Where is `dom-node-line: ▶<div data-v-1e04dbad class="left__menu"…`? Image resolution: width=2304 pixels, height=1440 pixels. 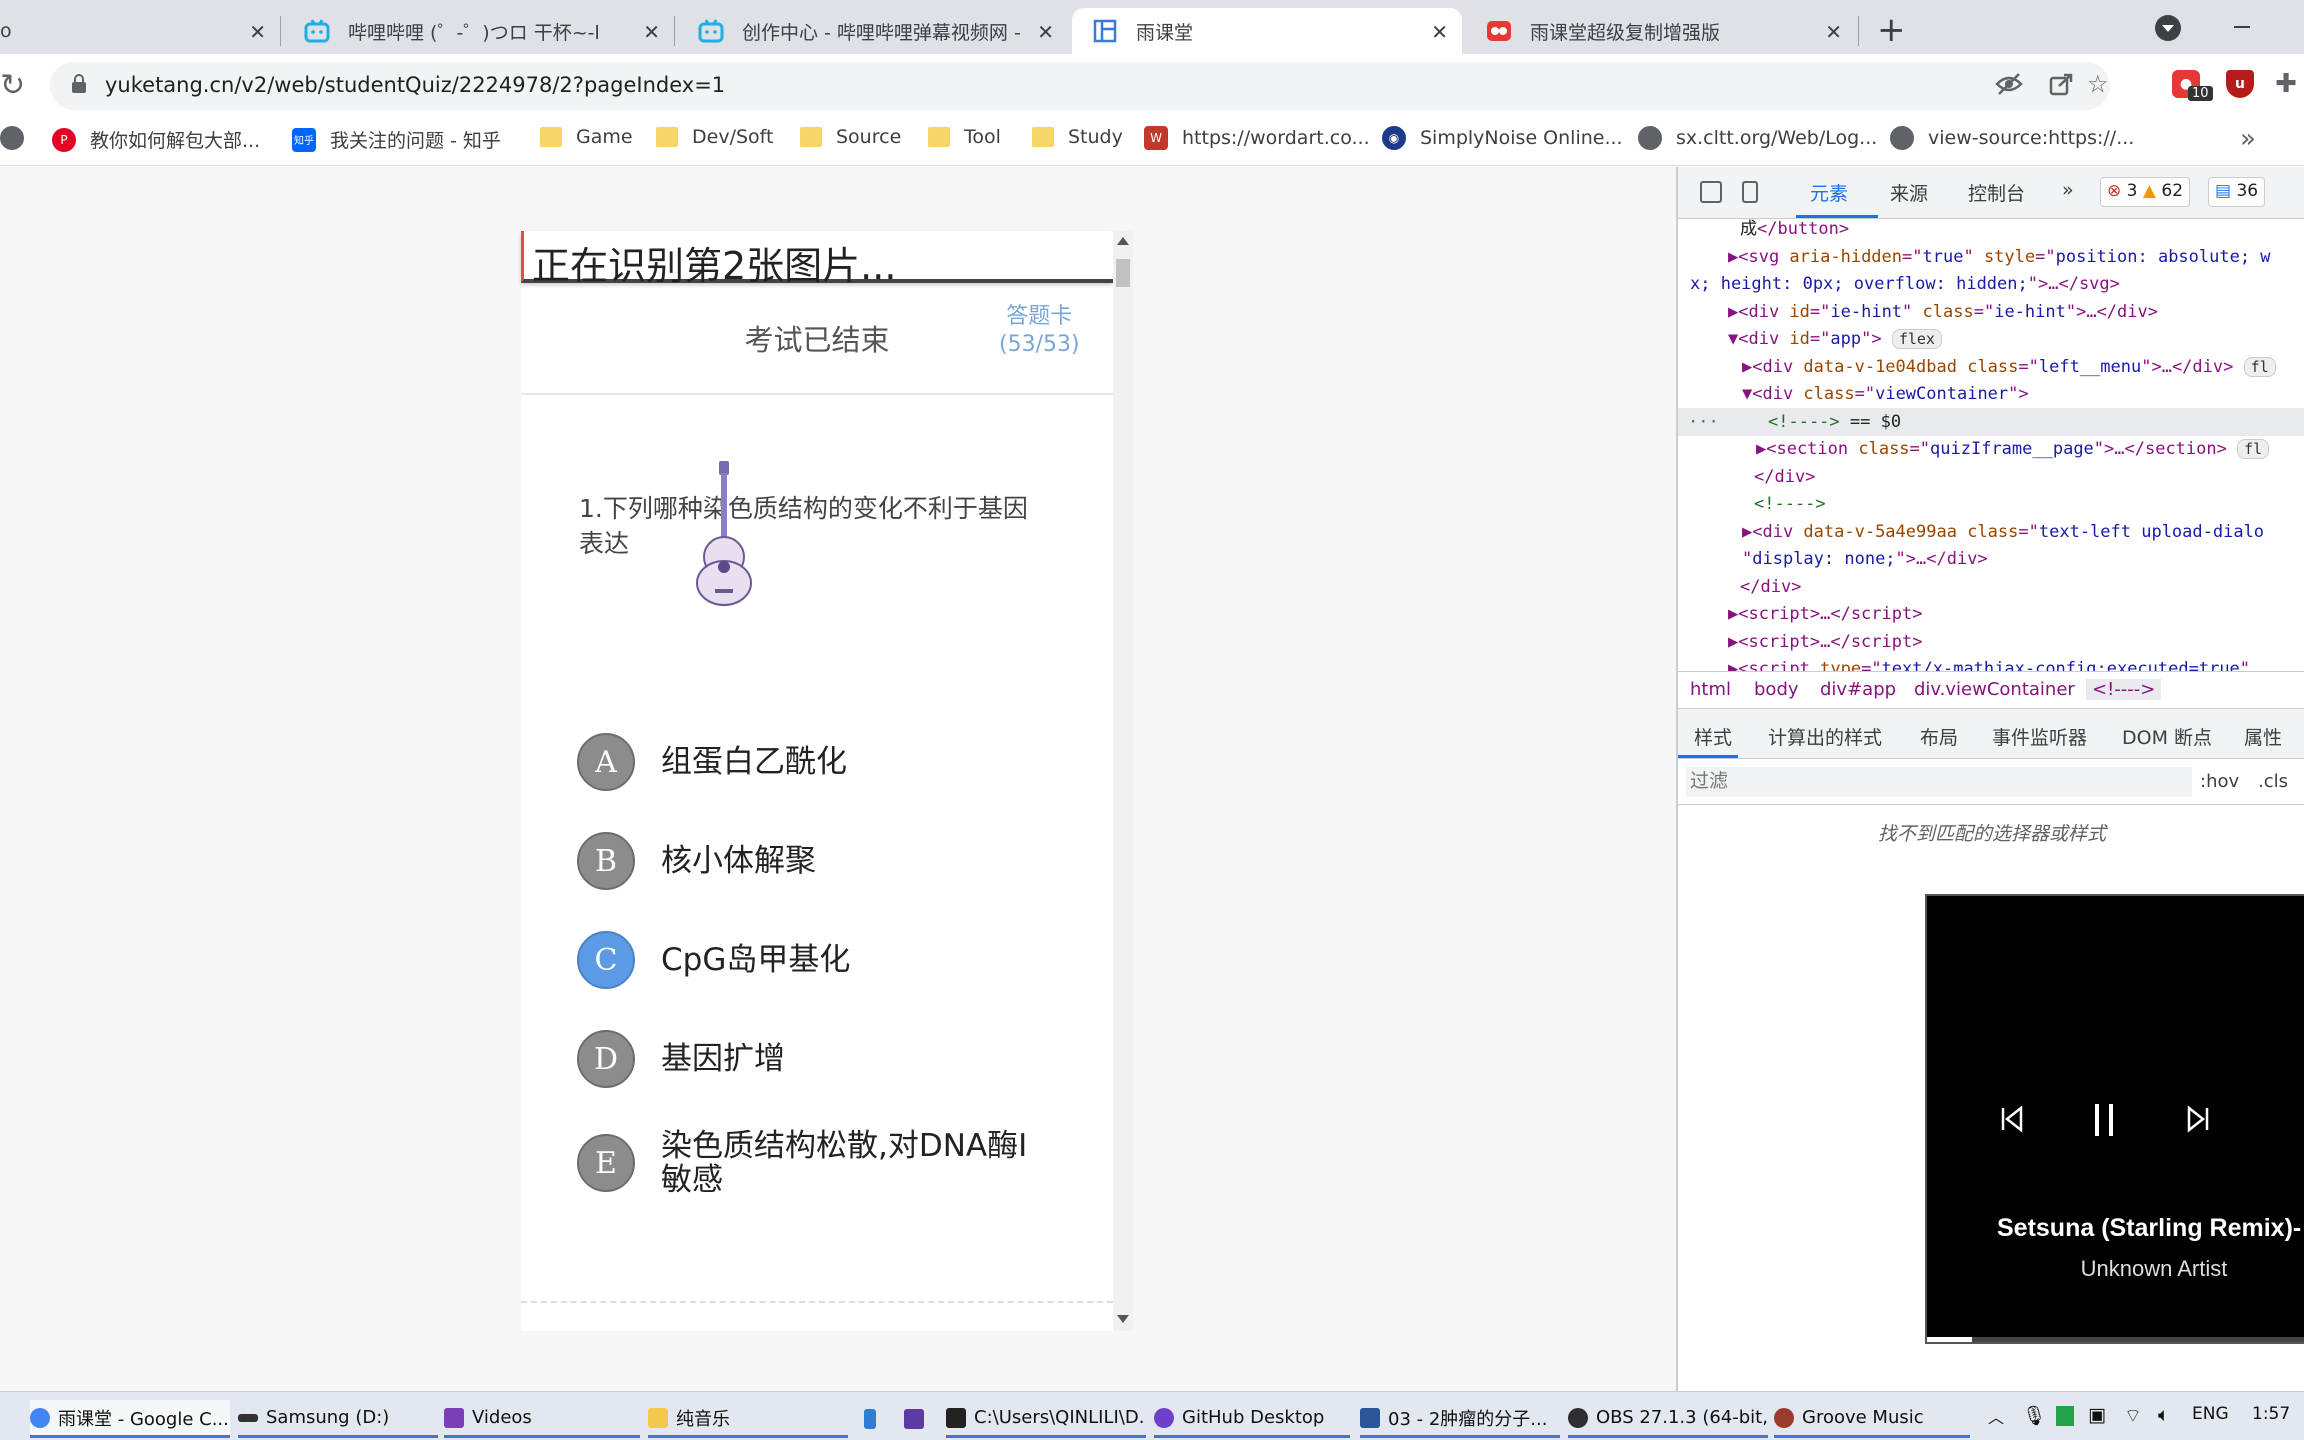
dom-node-line: ▶<div data-v-1e04dbad class="left__menu"… is located at coordinates (1991, 367).